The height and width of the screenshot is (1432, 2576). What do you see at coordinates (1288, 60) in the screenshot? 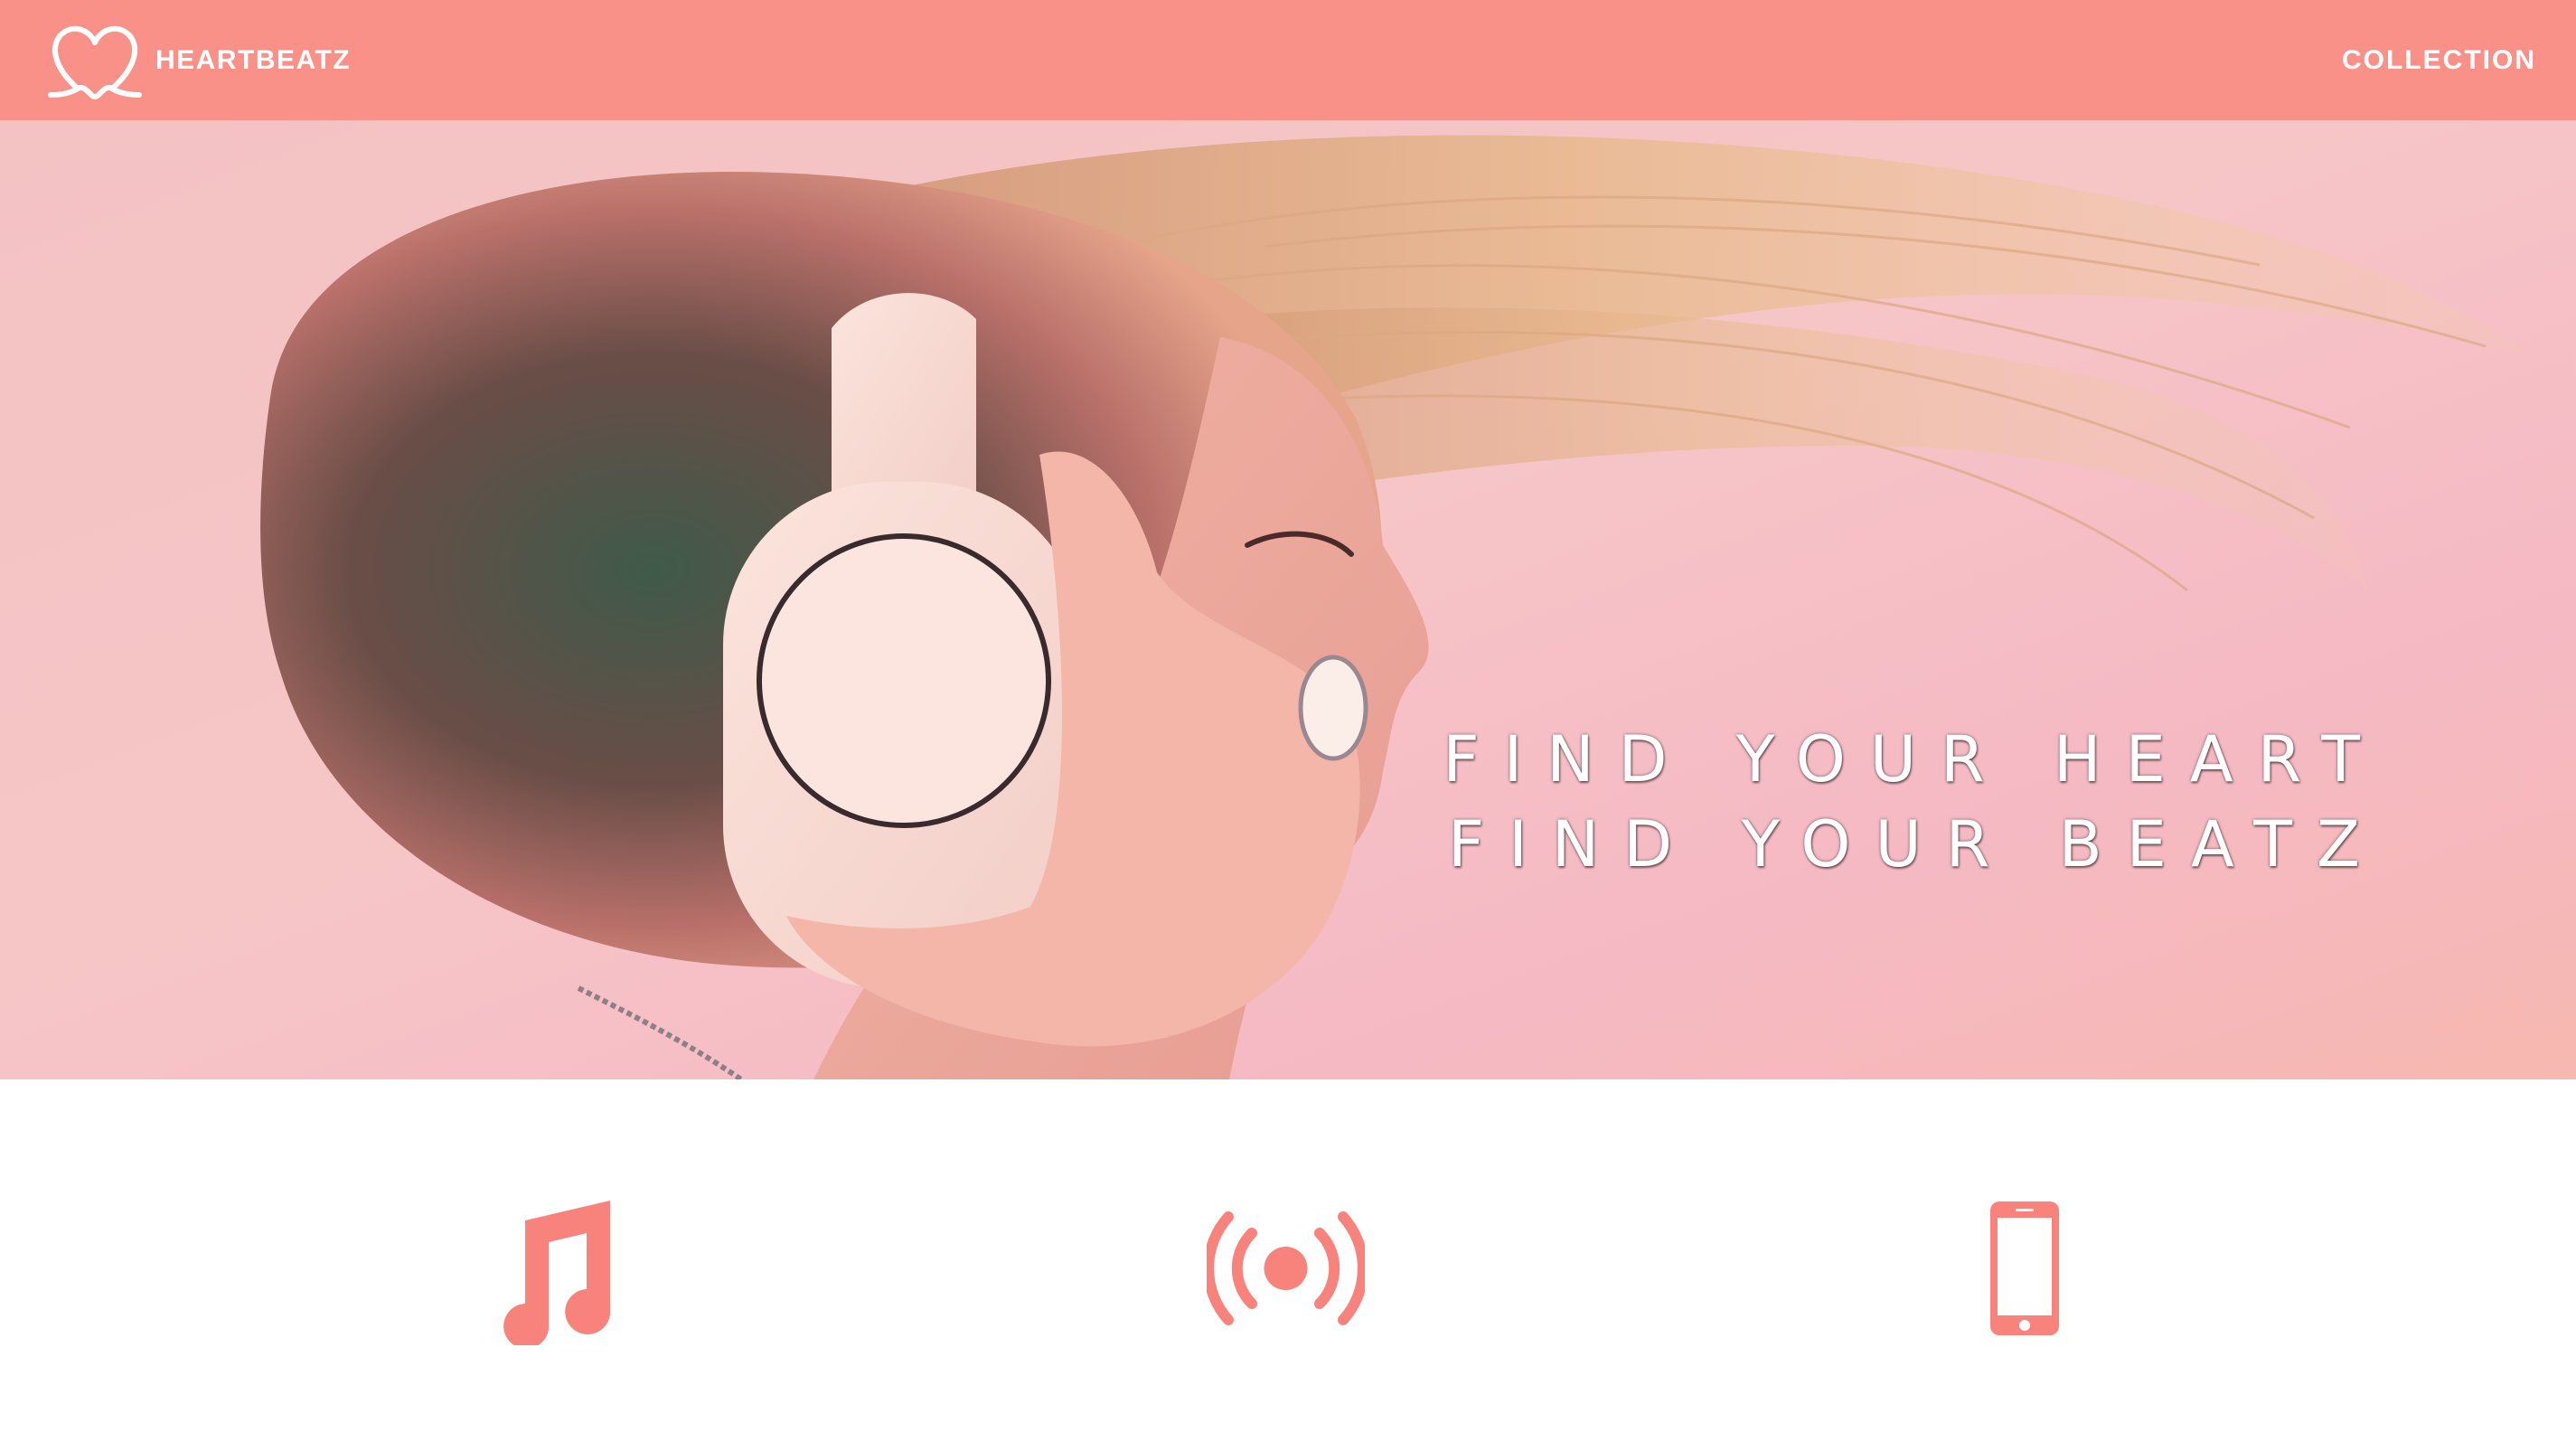
I see `top-navbar: HEARTBEATZ COLLECTION` at bounding box center [1288, 60].